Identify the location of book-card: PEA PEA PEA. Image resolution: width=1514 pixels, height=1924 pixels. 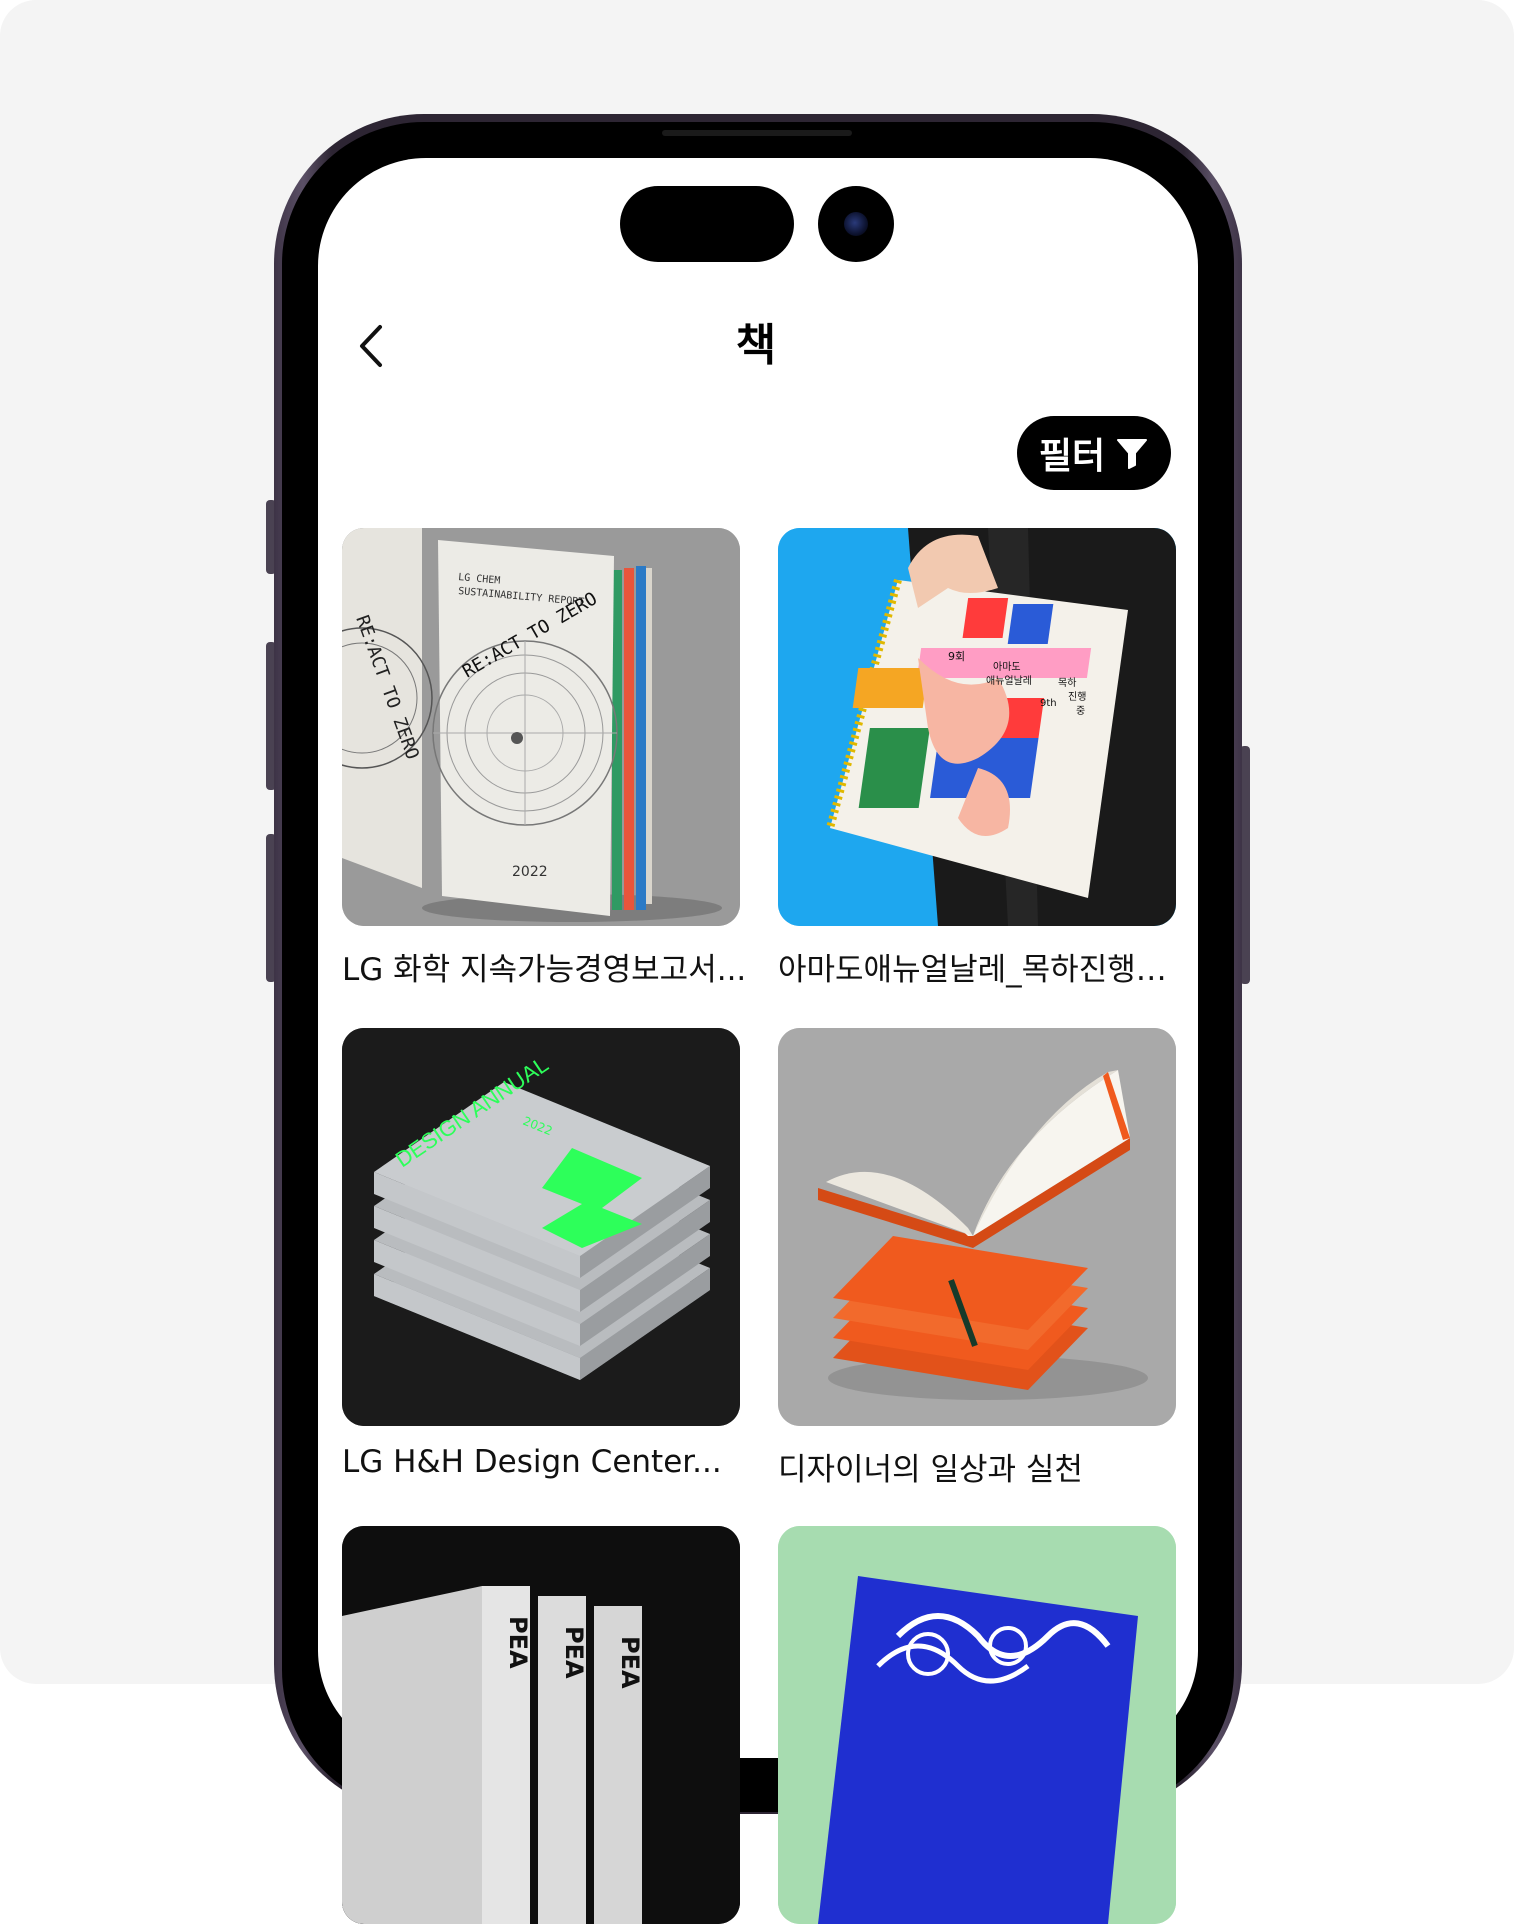
(541, 1725).